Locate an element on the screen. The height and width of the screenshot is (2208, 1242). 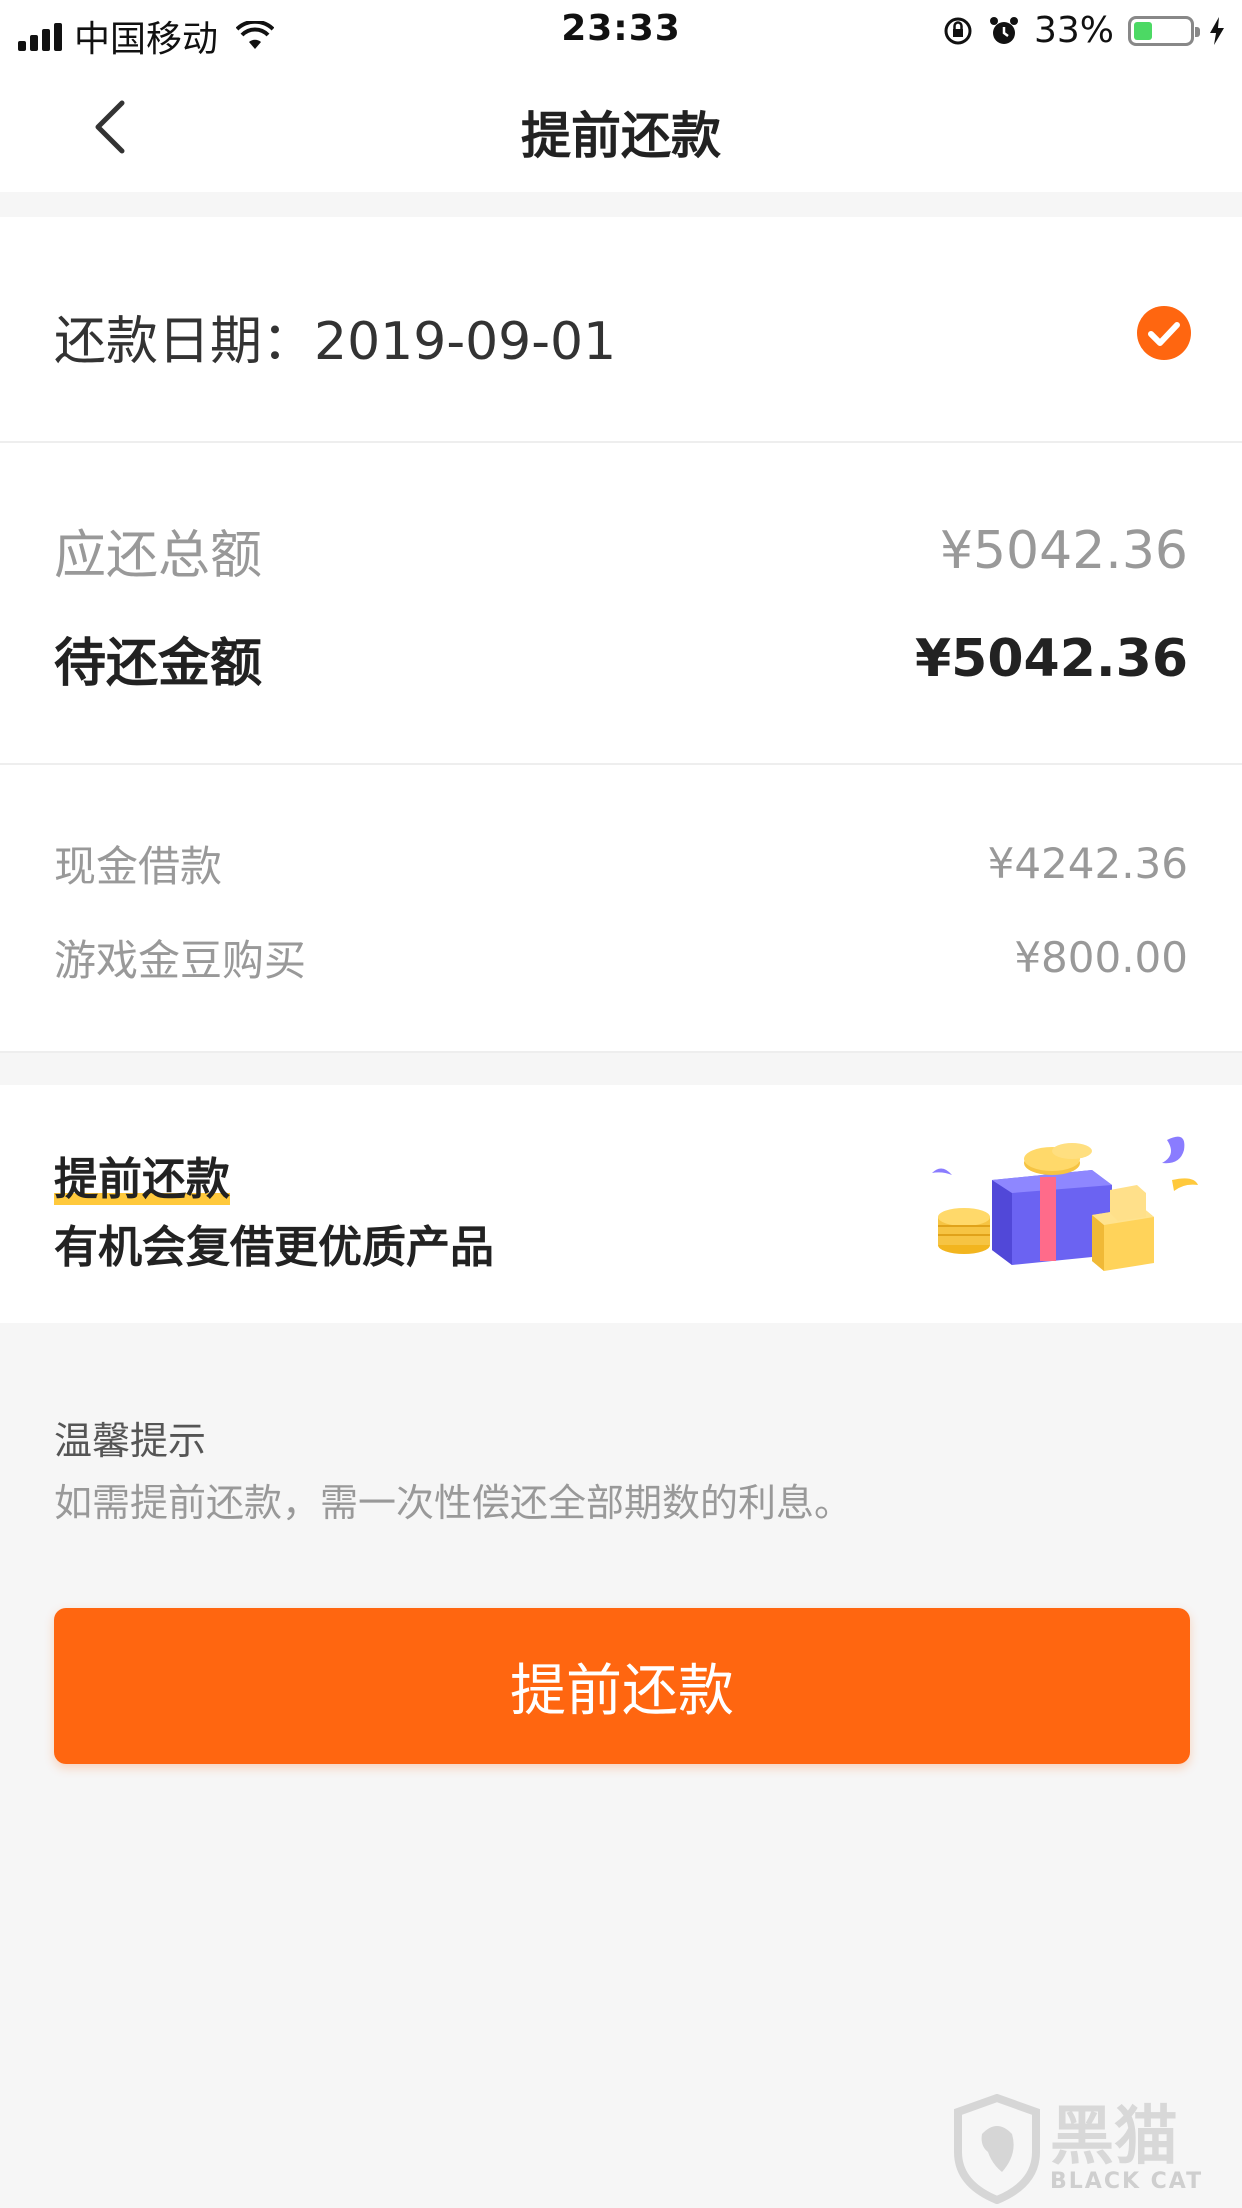
amount-summary: 应还总额 ¥5042.36 待还金额 ¥5042.36 is located at coordinates (621, 604).